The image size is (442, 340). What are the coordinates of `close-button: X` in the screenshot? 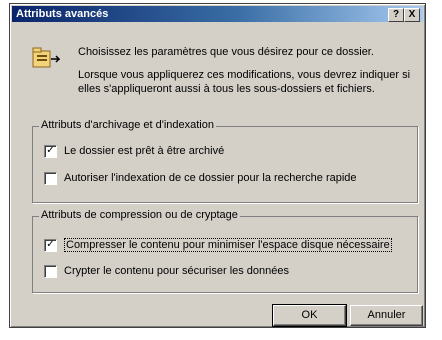 It's located at (412, 15).